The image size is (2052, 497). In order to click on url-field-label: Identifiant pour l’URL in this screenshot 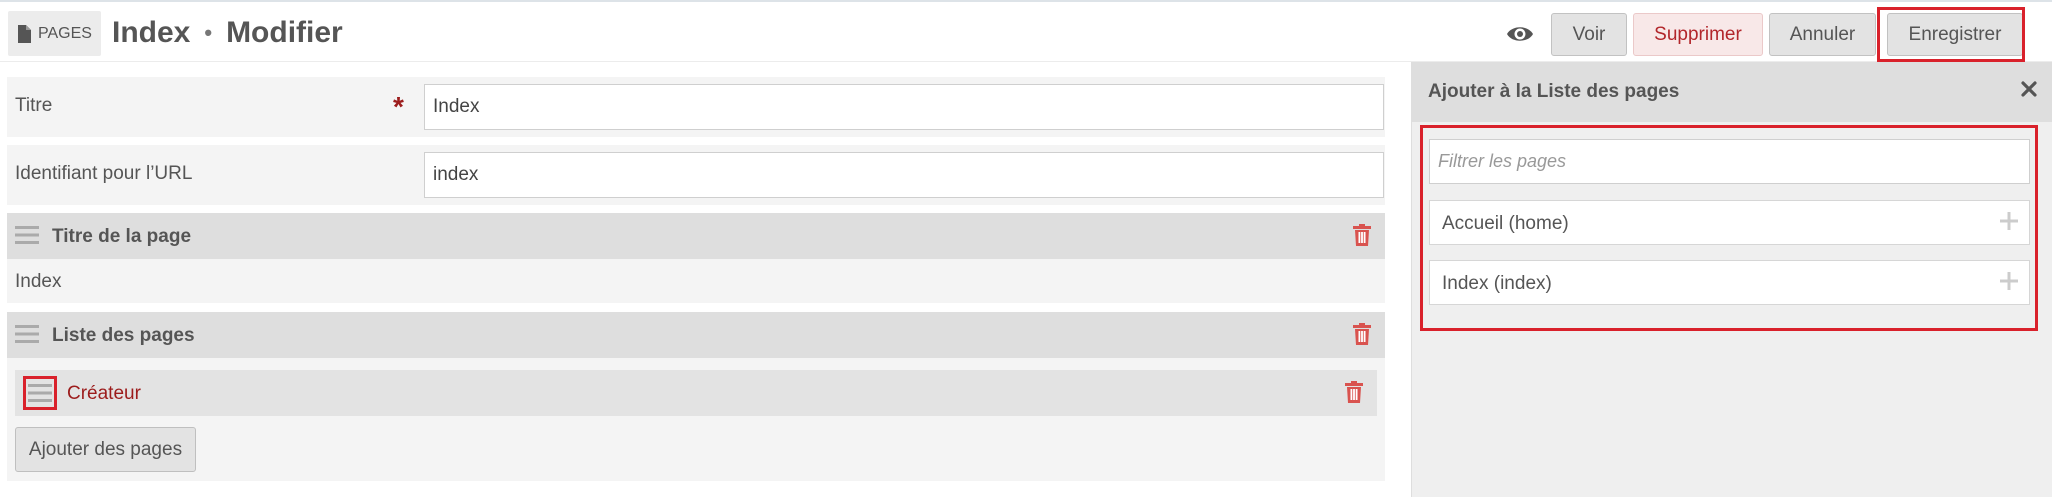, I will do `click(104, 173)`.